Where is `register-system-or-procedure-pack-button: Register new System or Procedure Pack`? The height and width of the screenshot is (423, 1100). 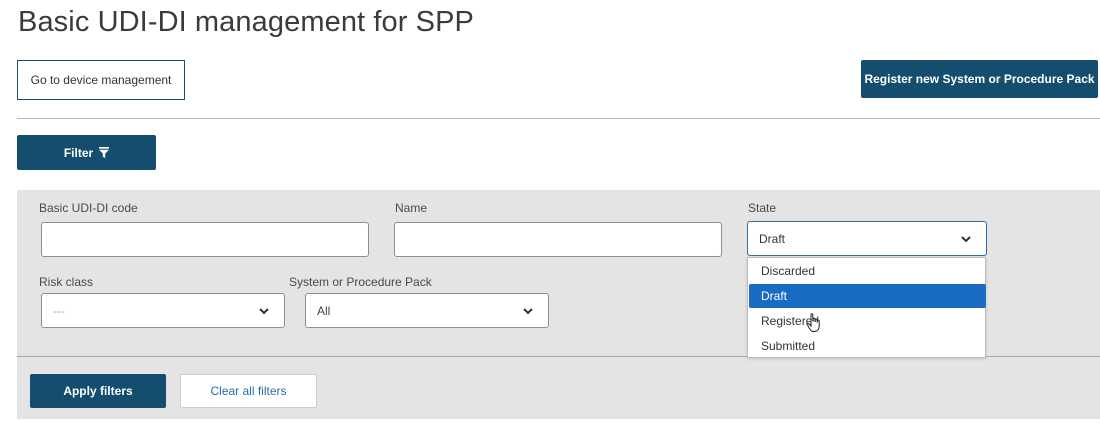
register-system-or-procedure-pack-button: Register new System or Procedure Pack is located at coordinates (979, 79).